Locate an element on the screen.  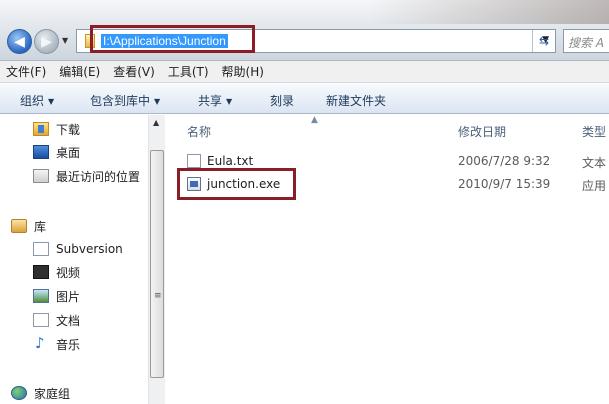
nav-item-desktop: 桌面 is located at coordinates (56, 152).